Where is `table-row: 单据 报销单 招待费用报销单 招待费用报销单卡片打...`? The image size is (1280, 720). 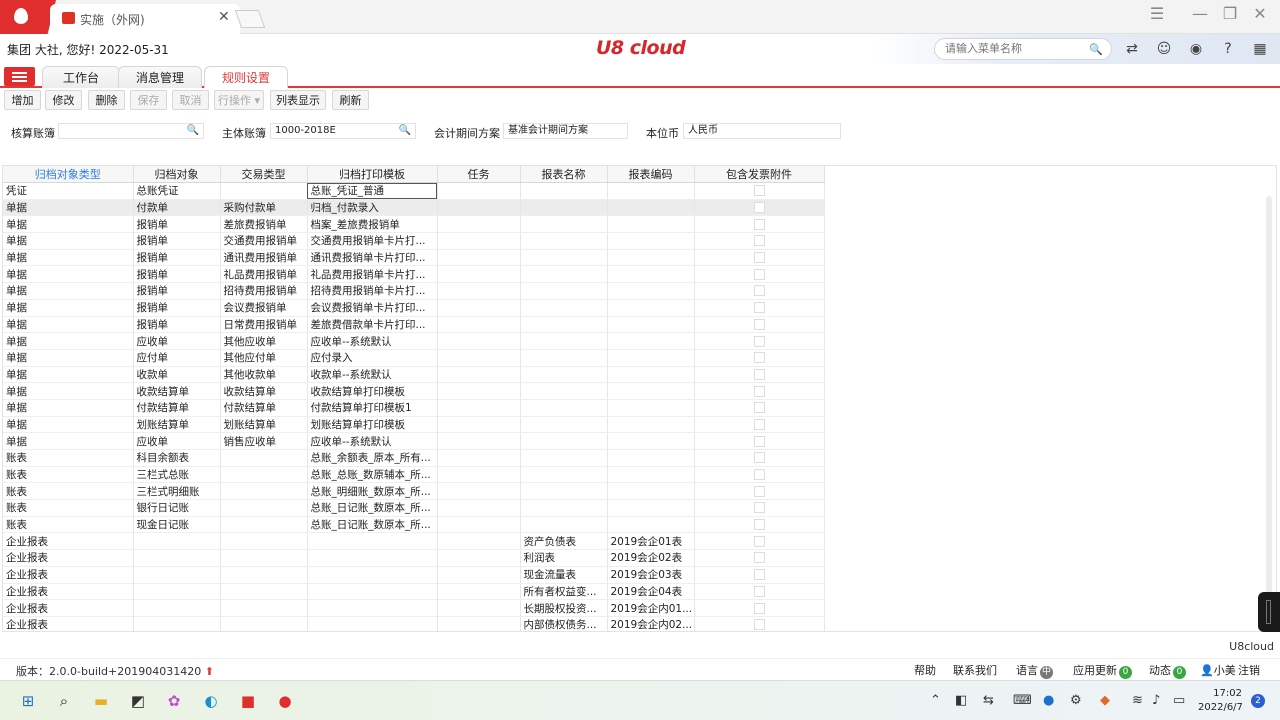 table-row: 单据 报销单 招待费用报销单 招待费用报销单卡片打... is located at coordinates (414, 291).